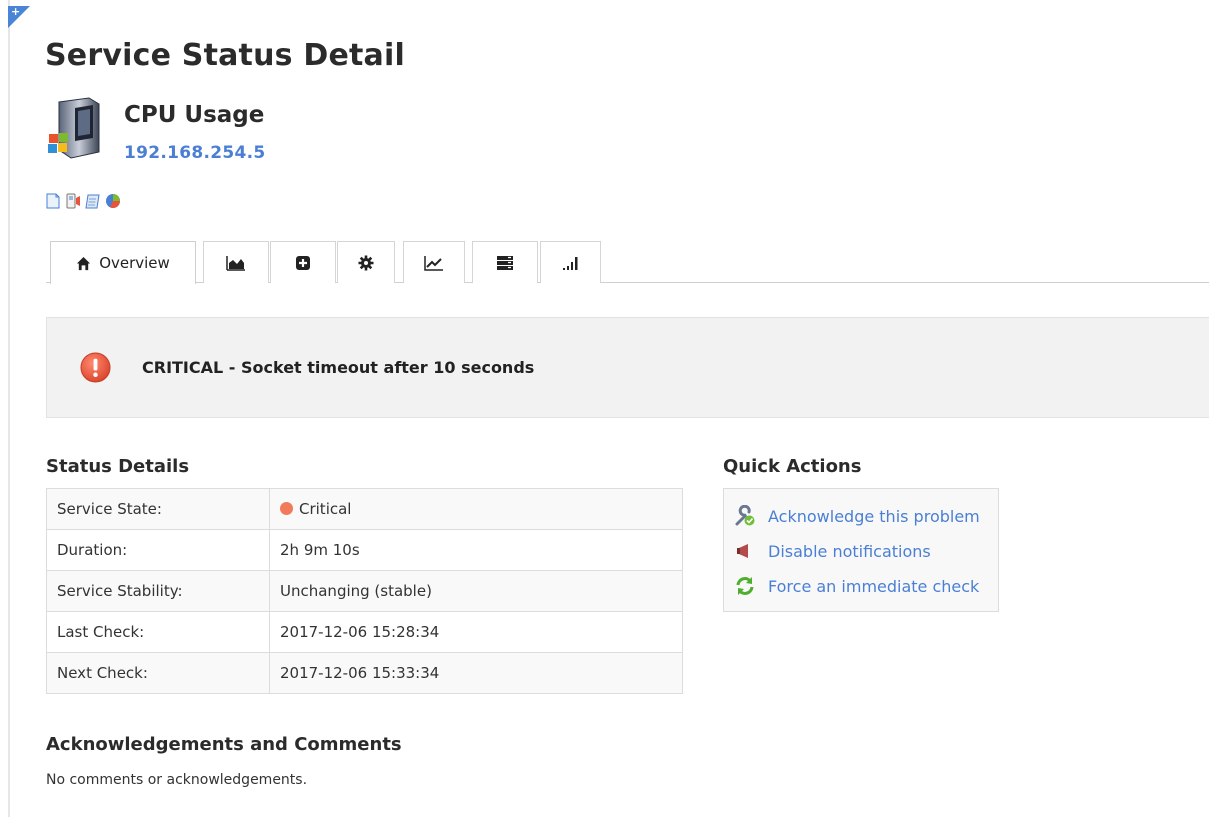 This screenshot has height=817, width=1209. I want to click on wrench-check-icon, so click(745, 515).